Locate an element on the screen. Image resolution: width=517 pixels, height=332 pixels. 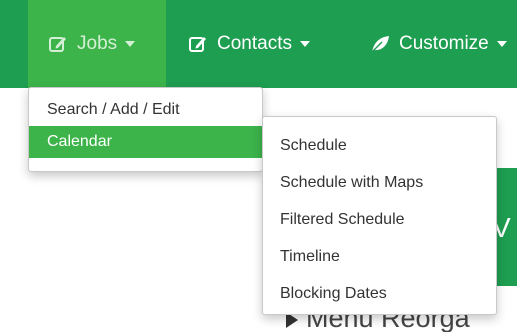
nav-customize-label: Customize is located at coordinates (444, 43).